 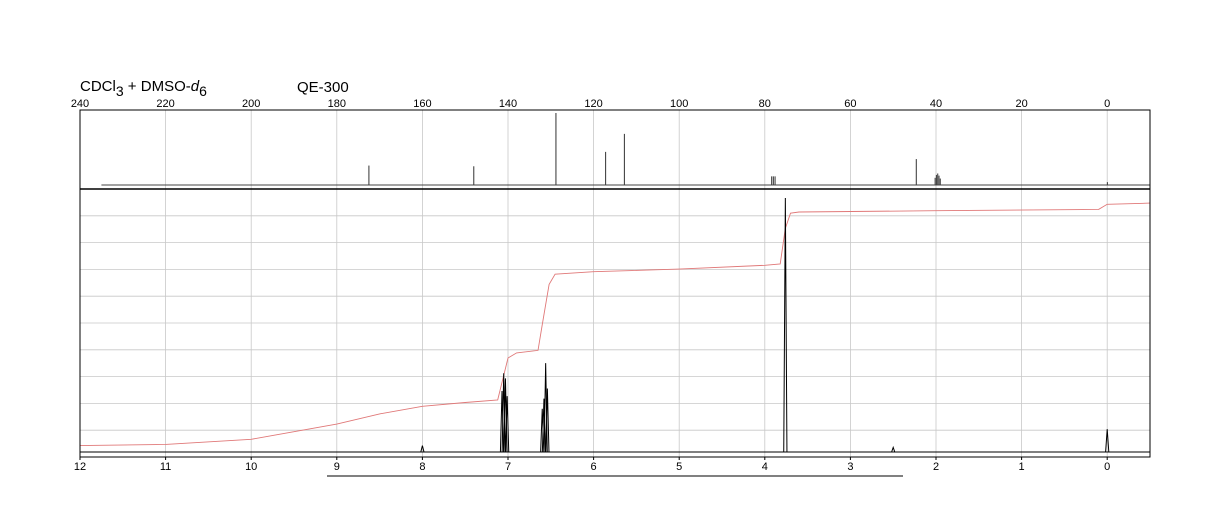 I want to click on c13-tick-label: 200, so click(x=251, y=104).